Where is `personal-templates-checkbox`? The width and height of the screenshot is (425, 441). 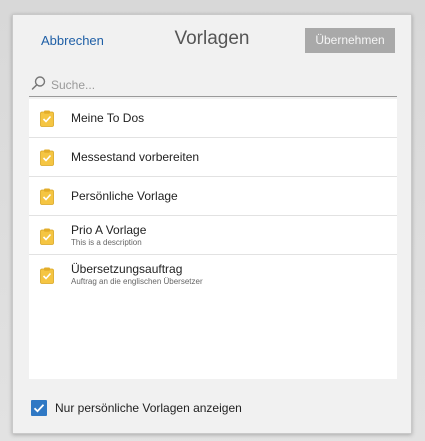 personal-templates-checkbox is located at coordinates (39, 408).